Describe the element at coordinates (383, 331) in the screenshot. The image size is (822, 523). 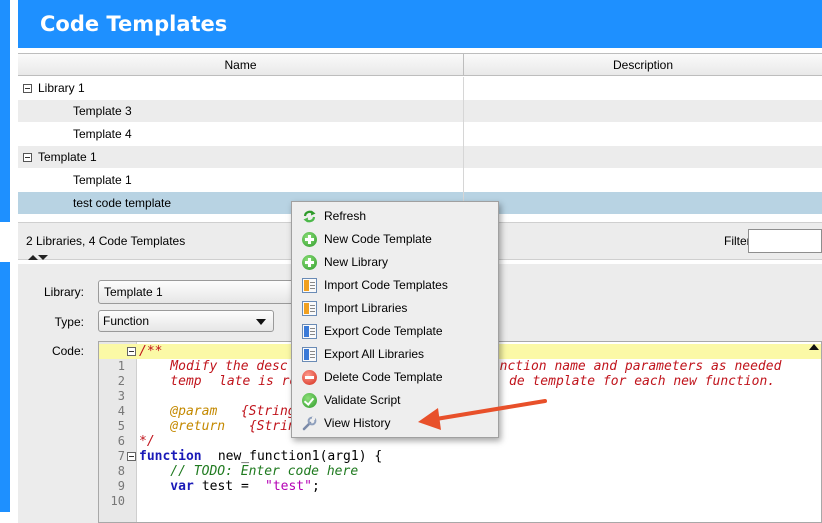
I see `menu-item-label: Export Code Template` at that location.